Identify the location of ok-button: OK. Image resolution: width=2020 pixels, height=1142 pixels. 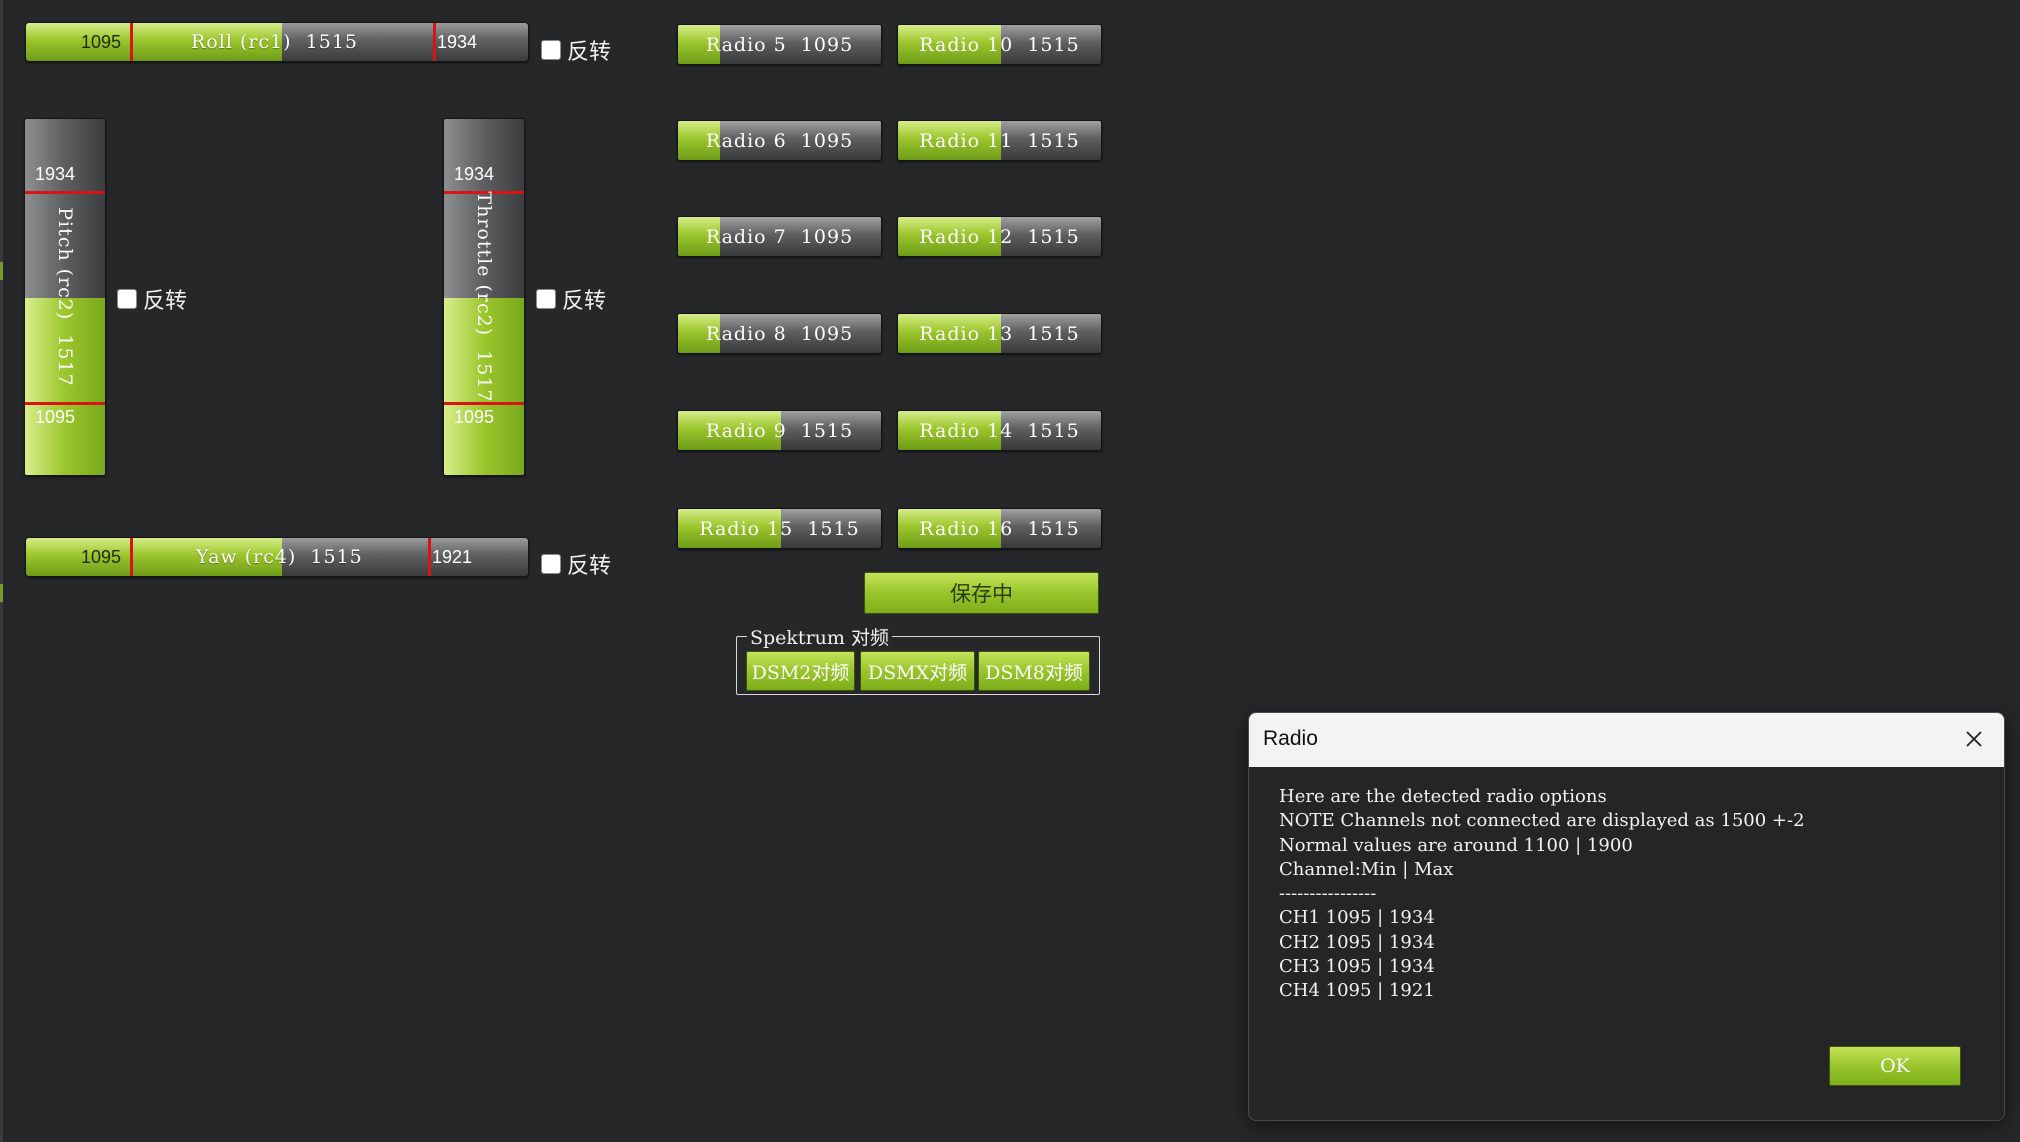
(1895, 1066).